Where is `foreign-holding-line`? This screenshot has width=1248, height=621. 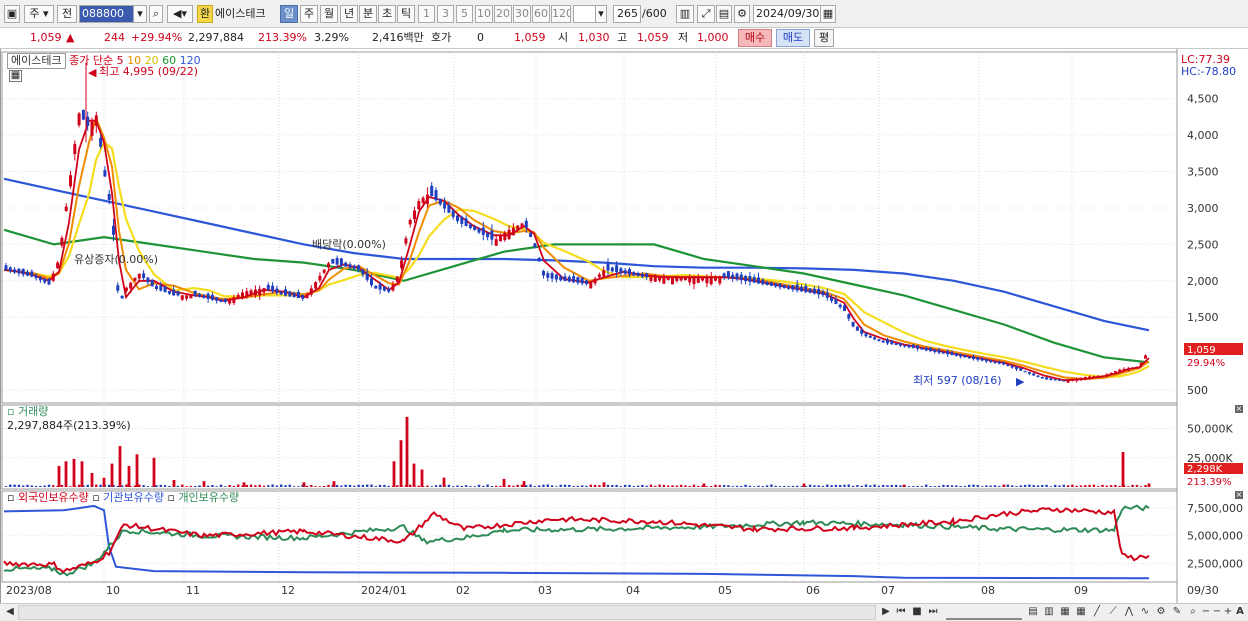
foreign-holding-line is located at coordinates (576, 540).